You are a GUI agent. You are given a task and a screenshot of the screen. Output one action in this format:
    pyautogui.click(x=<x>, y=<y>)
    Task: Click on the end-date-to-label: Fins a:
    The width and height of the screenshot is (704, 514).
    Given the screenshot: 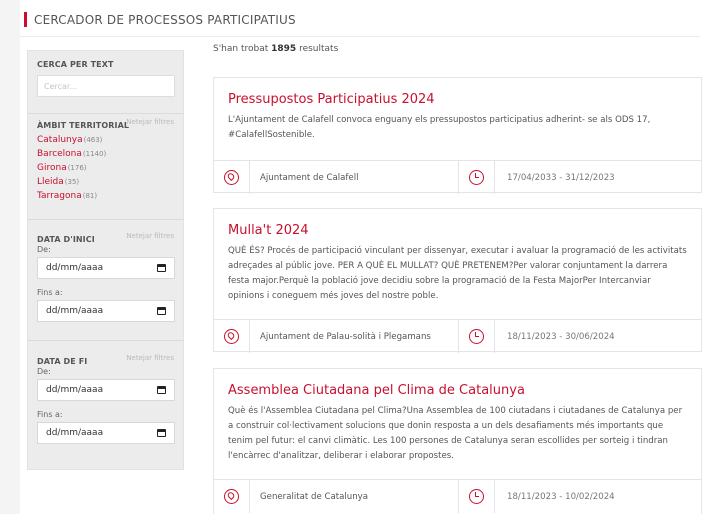 What is the action you would take?
    pyautogui.click(x=50, y=414)
    